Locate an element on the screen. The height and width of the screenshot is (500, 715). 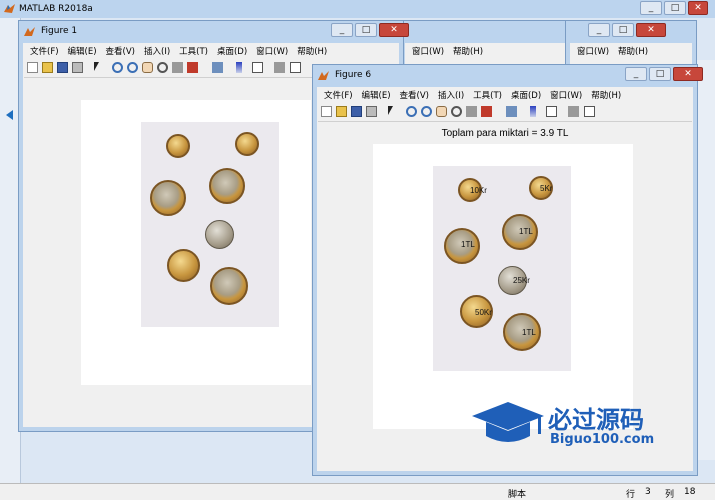
bg-right-menu-help: 帮助(H) is located at coordinates (633, 51).